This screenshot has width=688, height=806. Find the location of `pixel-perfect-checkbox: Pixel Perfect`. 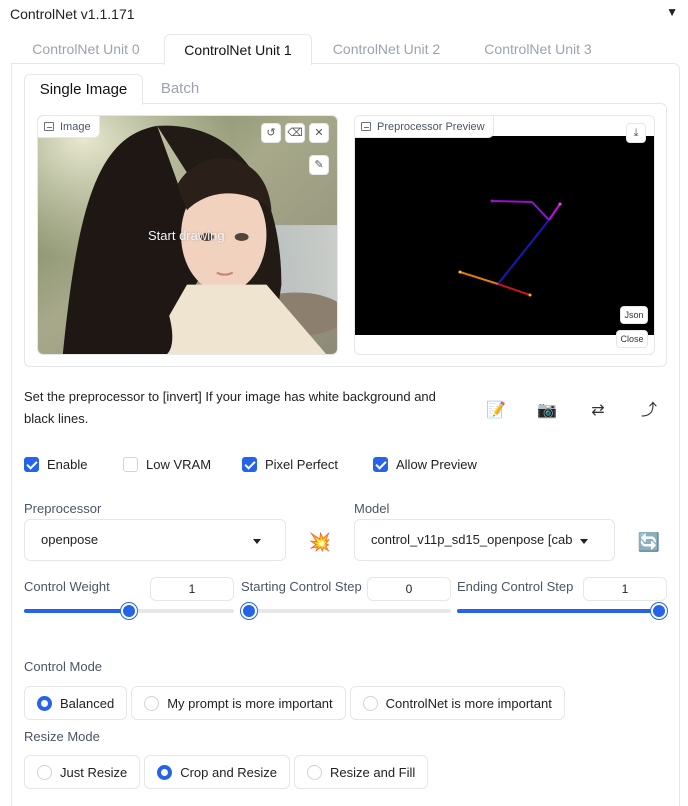

pixel-perfect-checkbox: Pixel Perfect is located at coordinates (290, 464).